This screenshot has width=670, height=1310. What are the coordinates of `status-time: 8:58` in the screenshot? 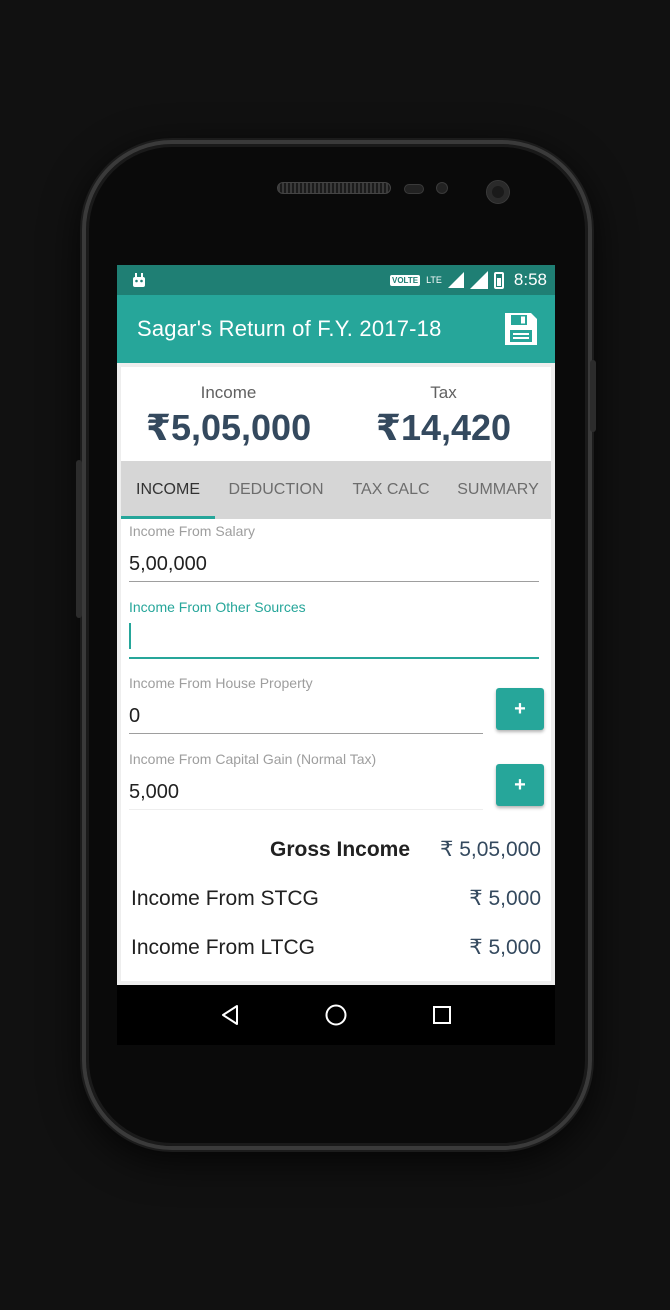 It's located at (530, 279).